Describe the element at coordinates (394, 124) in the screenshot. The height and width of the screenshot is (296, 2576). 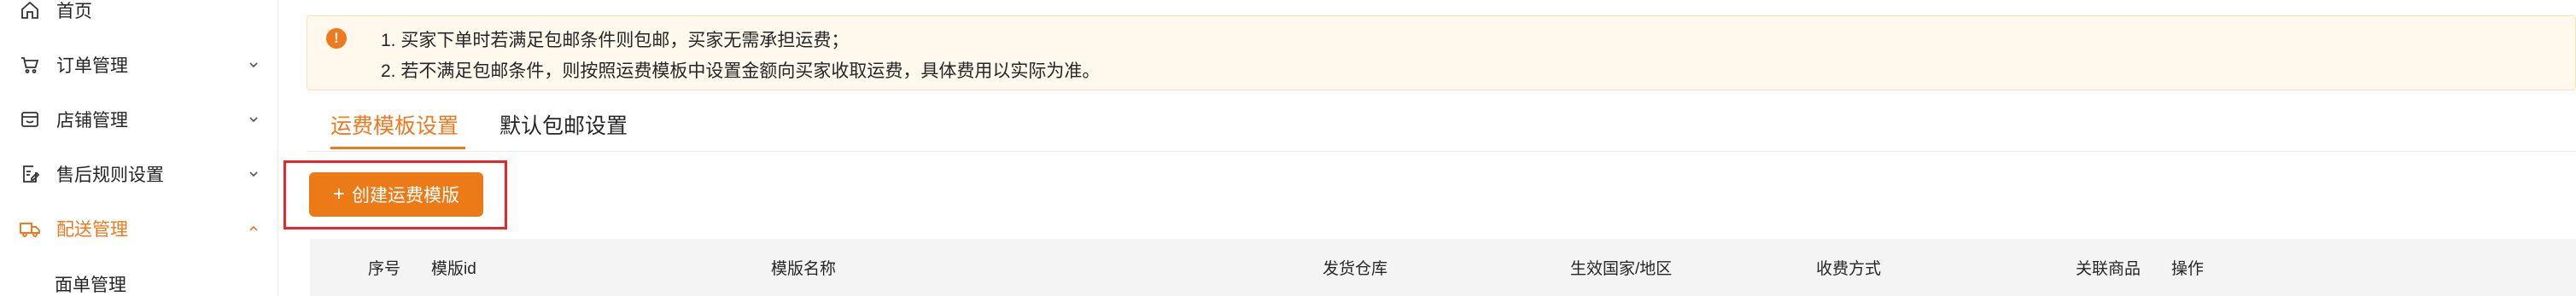
I see `tab-shipping-template: 运费模板设置` at that location.